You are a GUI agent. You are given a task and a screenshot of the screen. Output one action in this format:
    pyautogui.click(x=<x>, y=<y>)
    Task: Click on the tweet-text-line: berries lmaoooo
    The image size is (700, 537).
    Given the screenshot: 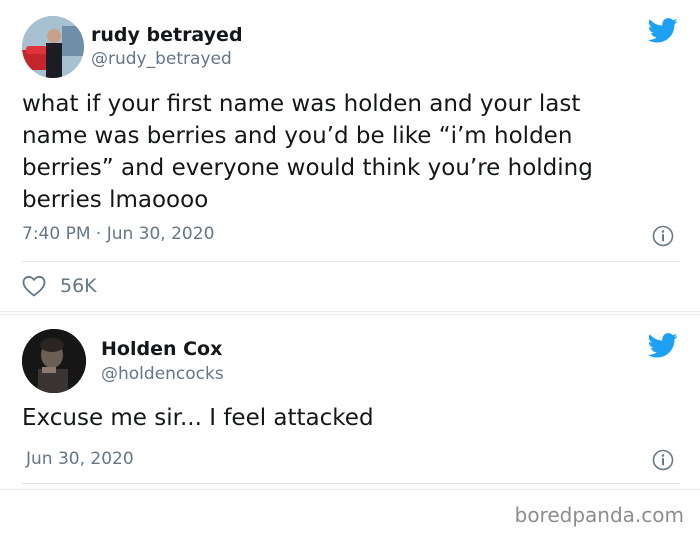 What is the action you would take?
    pyautogui.click(x=115, y=200)
    